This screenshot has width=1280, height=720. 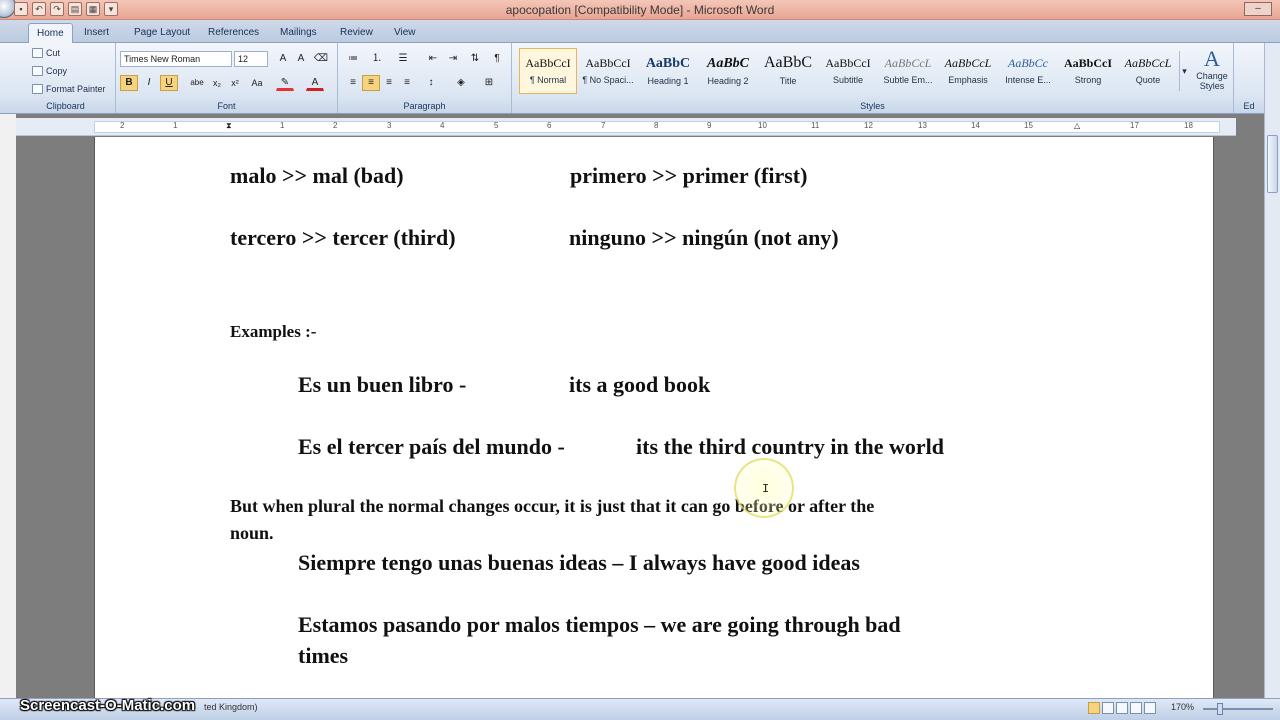 I want to click on font-color-icon: A, so click(x=315, y=83).